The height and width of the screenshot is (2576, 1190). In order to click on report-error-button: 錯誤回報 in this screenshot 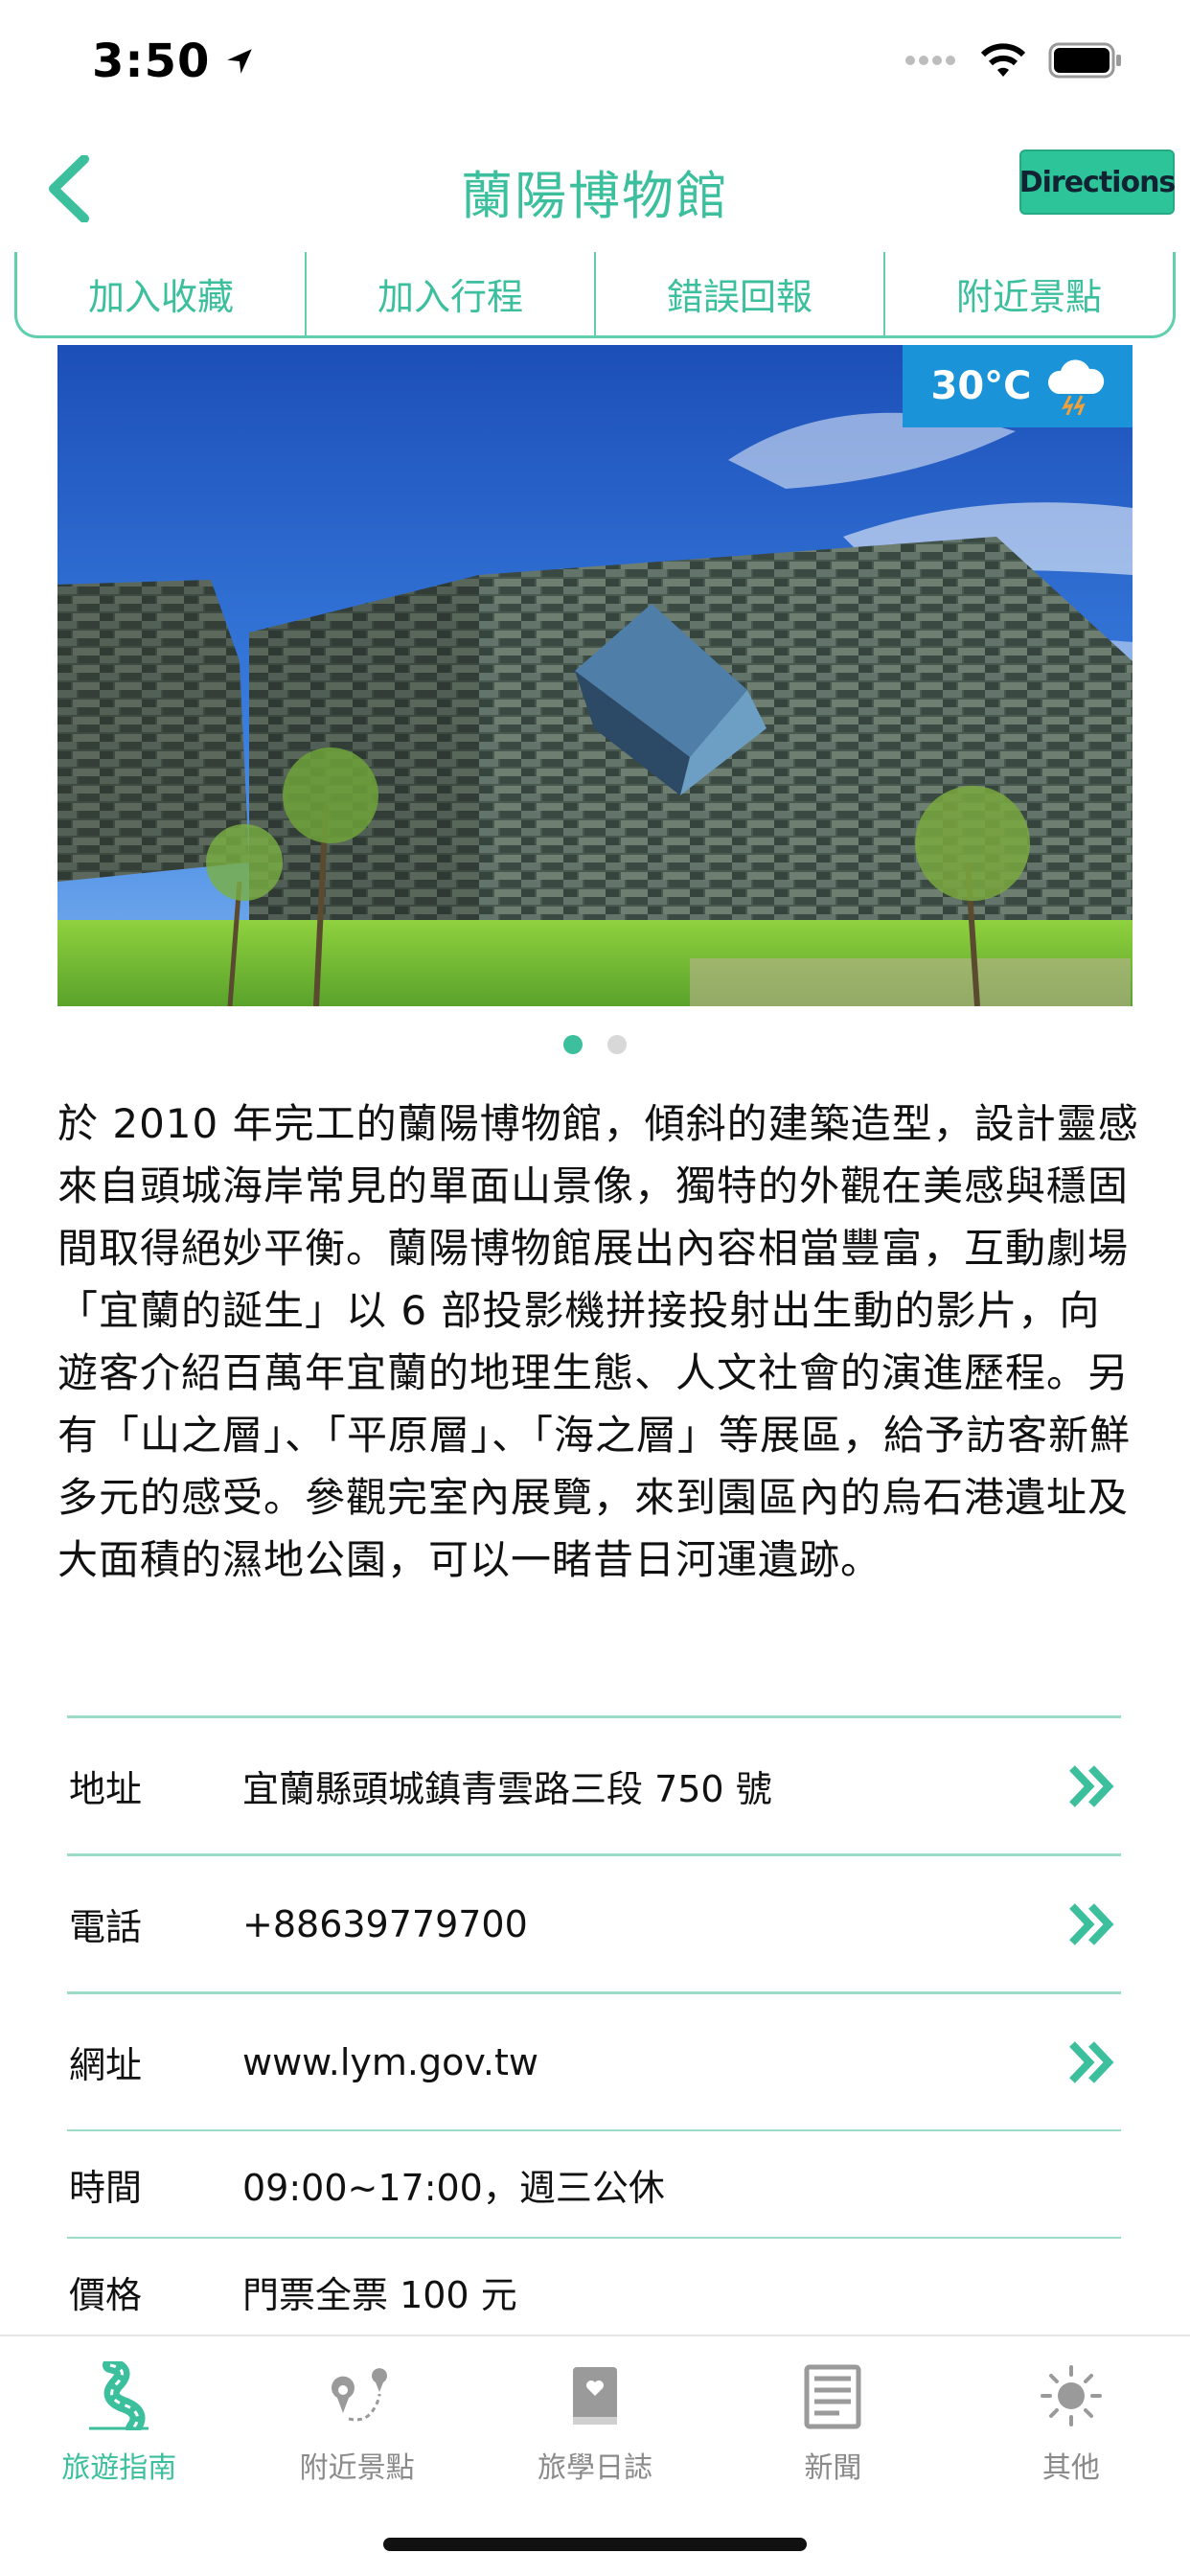, I will do `click(741, 293)`.